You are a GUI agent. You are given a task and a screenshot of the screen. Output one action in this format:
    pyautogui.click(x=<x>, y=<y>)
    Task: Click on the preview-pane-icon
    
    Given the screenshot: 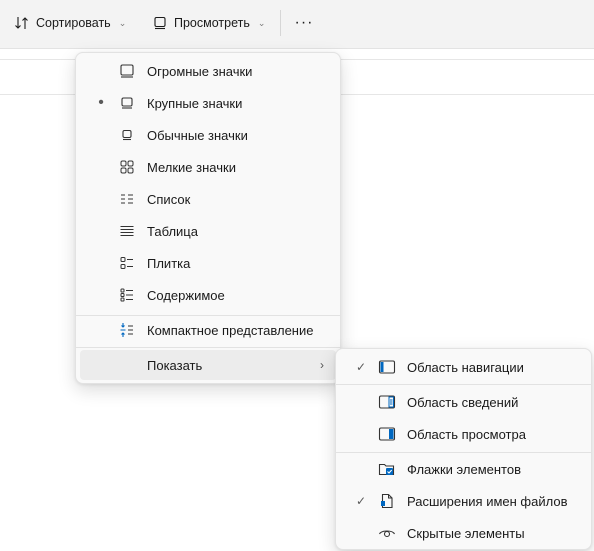 What is the action you would take?
    pyautogui.click(x=387, y=434)
    